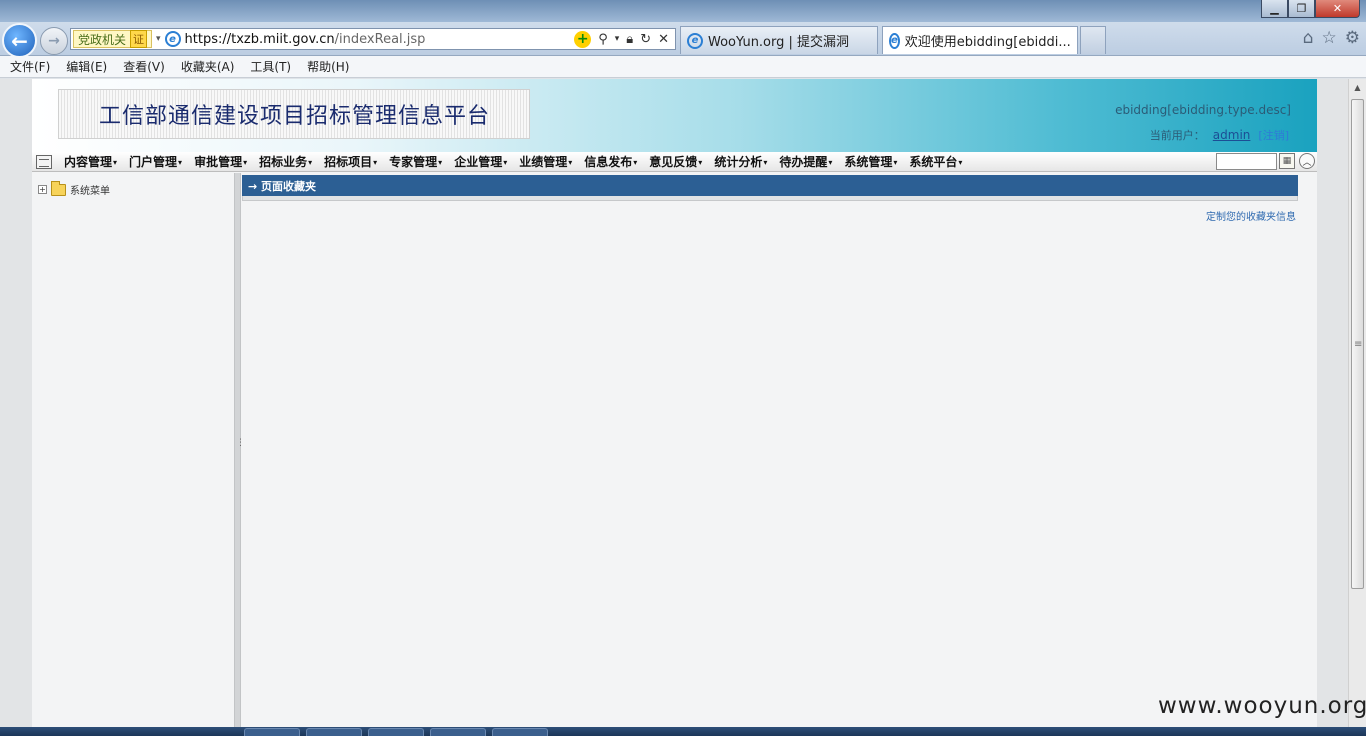 This screenshot has height=736, width=1366. What do you see at coordinates (583, 39) in the screenshot?
I see `compat-view-icon: +` at bounding box center [583, 39].